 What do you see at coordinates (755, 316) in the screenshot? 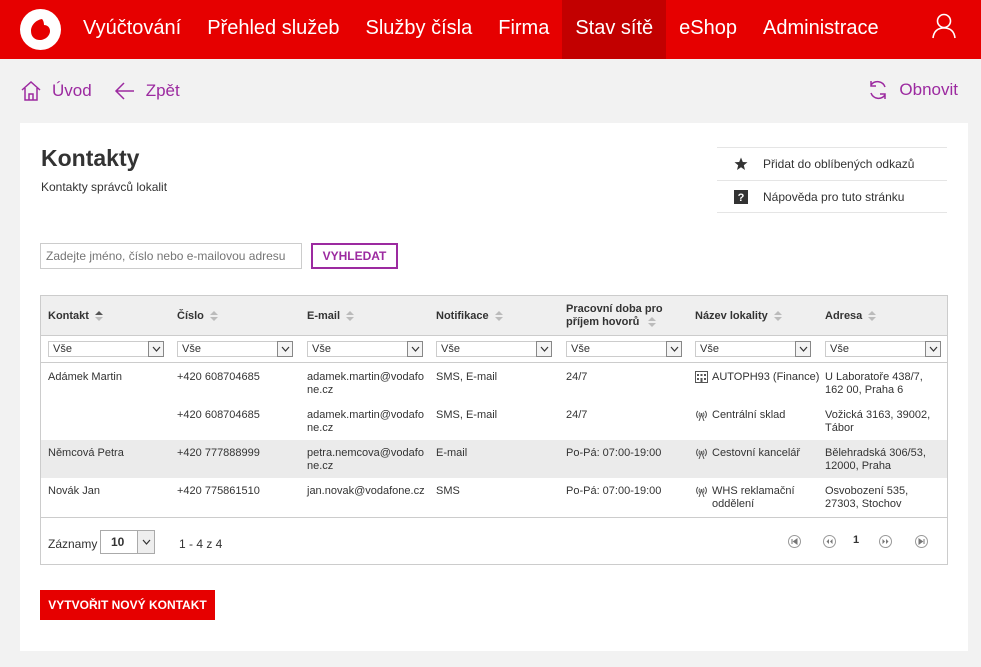
I see `column-header-location-name: Název lokality` at bounding box center [755, 316].